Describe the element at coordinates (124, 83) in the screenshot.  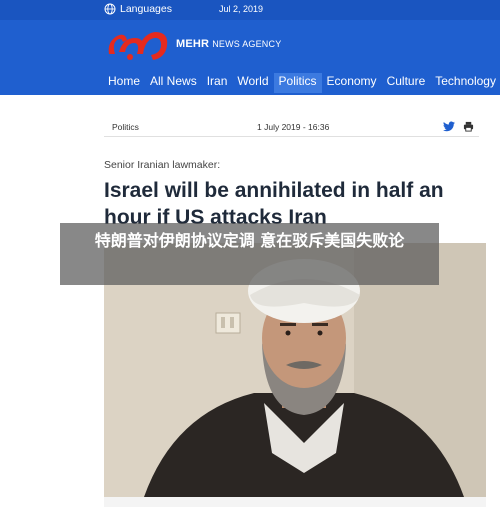
I see `nav-item-home: Home` at that location.